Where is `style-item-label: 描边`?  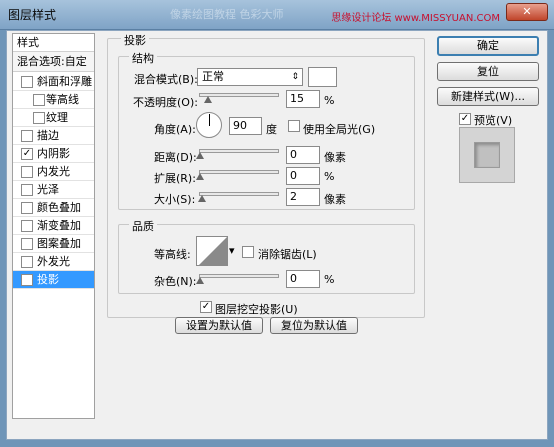 style-item-label: 描边 is located at coordinates (48, 135).